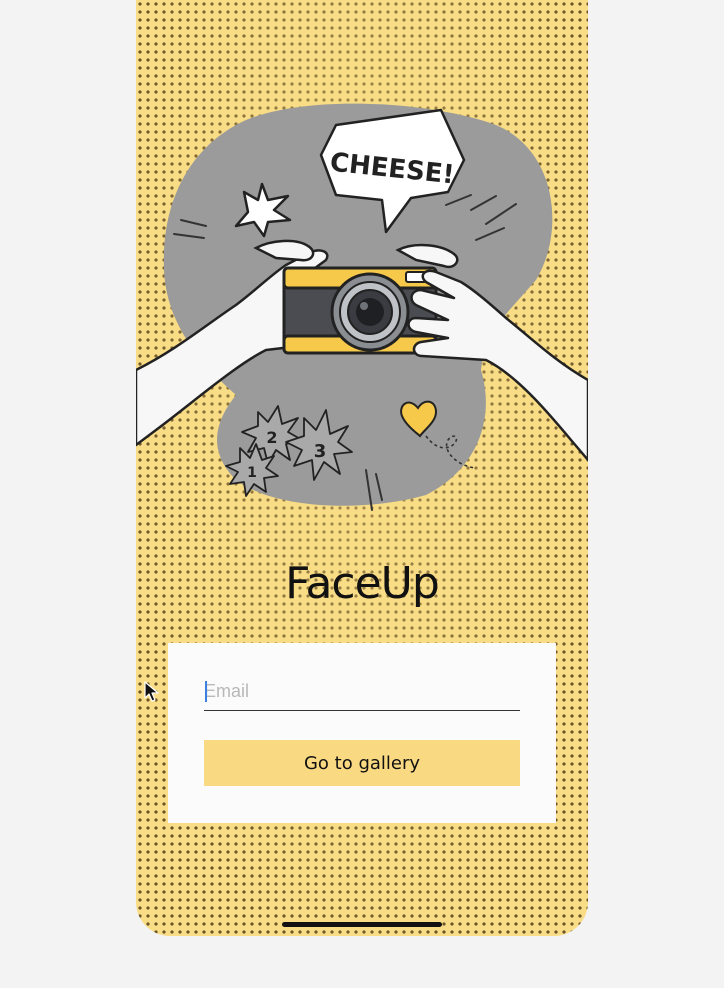 This screenshot has height=988, width=724. What do you see at coordinates (362, 583) in the screenshot?
I see `app-title: FaceUp` at bounding box center [362, 583].